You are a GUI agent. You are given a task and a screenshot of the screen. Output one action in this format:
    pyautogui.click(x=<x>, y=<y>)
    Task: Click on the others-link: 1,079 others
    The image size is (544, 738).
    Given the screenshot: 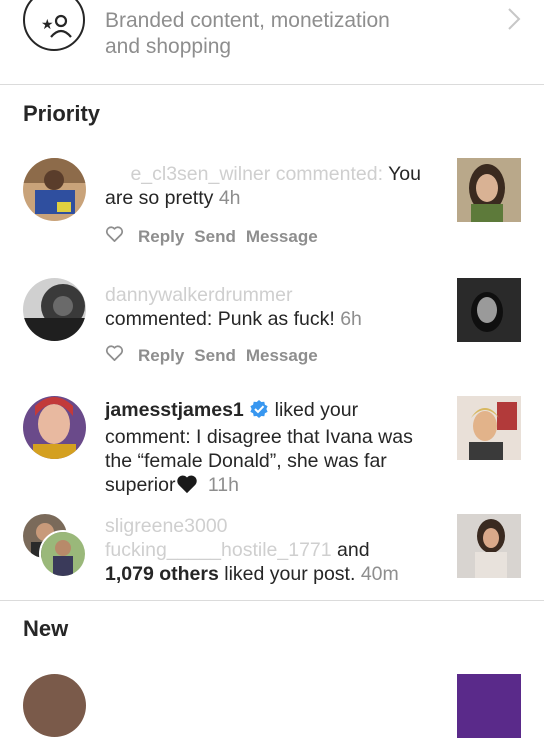 What is the action you would take?
    pyautogui.click(x=162, y=574)
    